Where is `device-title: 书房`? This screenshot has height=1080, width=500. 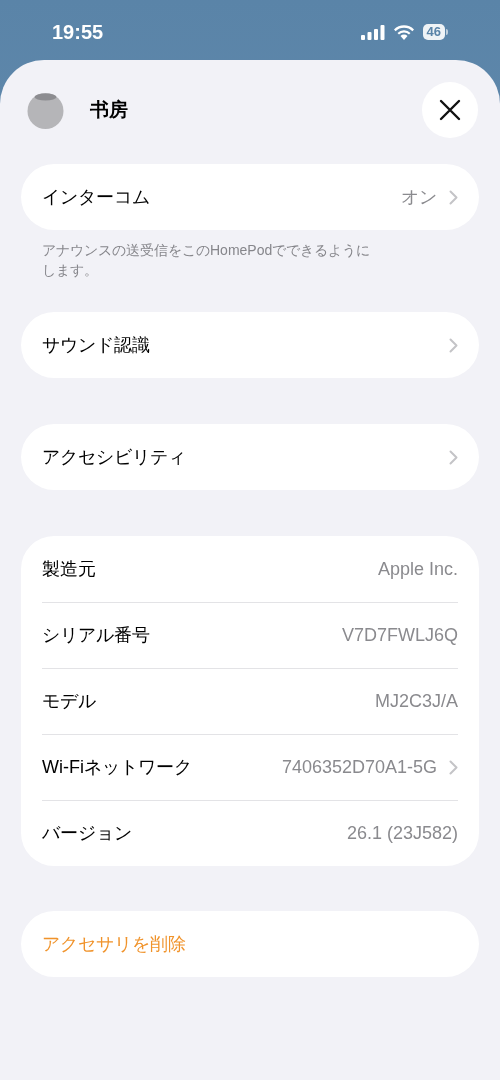 device-title: 书房 is located at coordinates (109, 109).